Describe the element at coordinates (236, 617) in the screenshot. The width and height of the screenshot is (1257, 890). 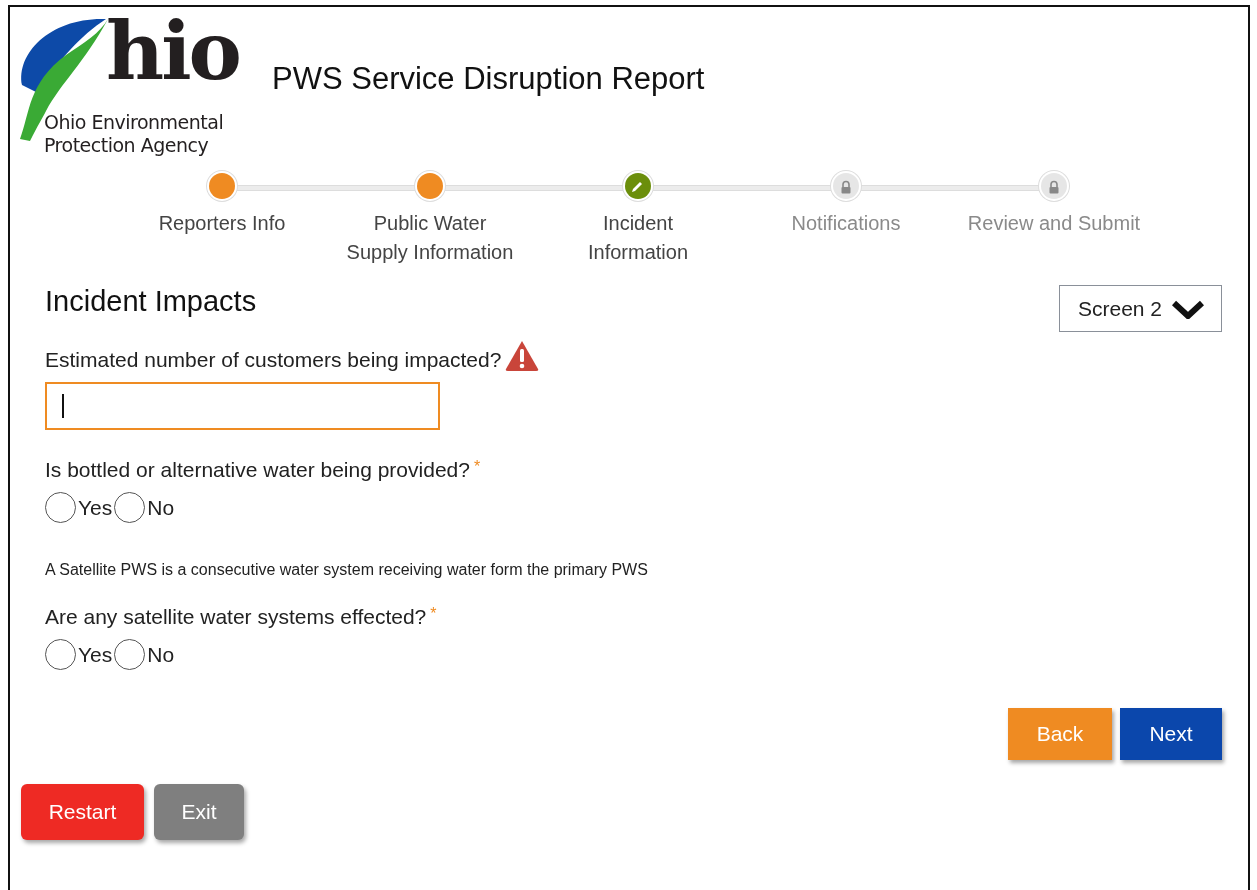
I see `question-label: Are any satellite water systems effected?` at that location.